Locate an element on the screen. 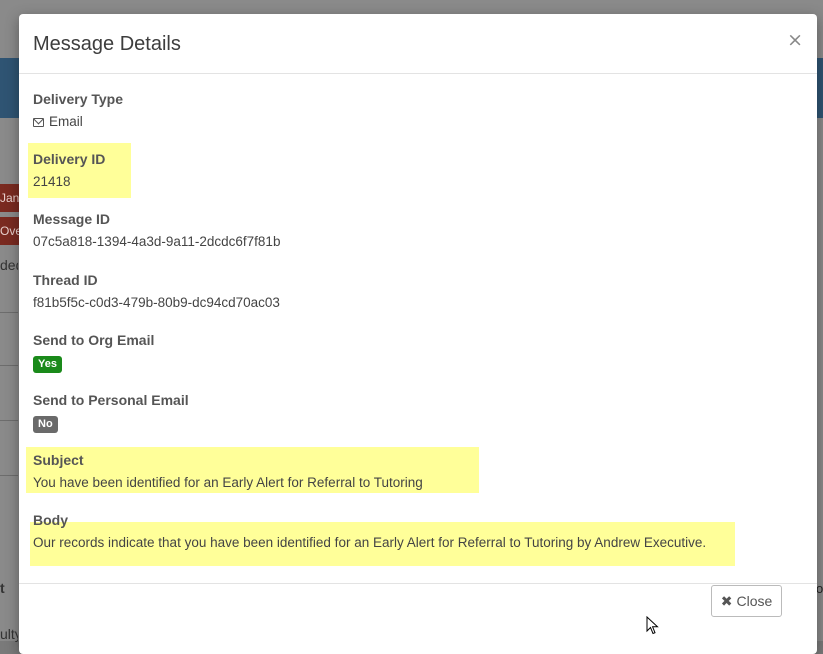 This screenshot has height=654, width=823. background-button-overdue: Ove is located at coordinates (10, 231).